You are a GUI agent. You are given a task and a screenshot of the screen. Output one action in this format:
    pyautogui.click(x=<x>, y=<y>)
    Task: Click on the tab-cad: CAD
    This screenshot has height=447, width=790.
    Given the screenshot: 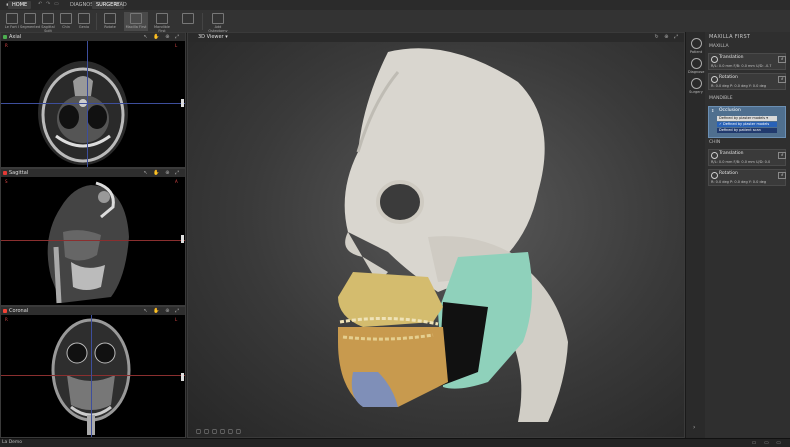 What is the action you would take?
    pyautogui.click(x=121, y=5)
    